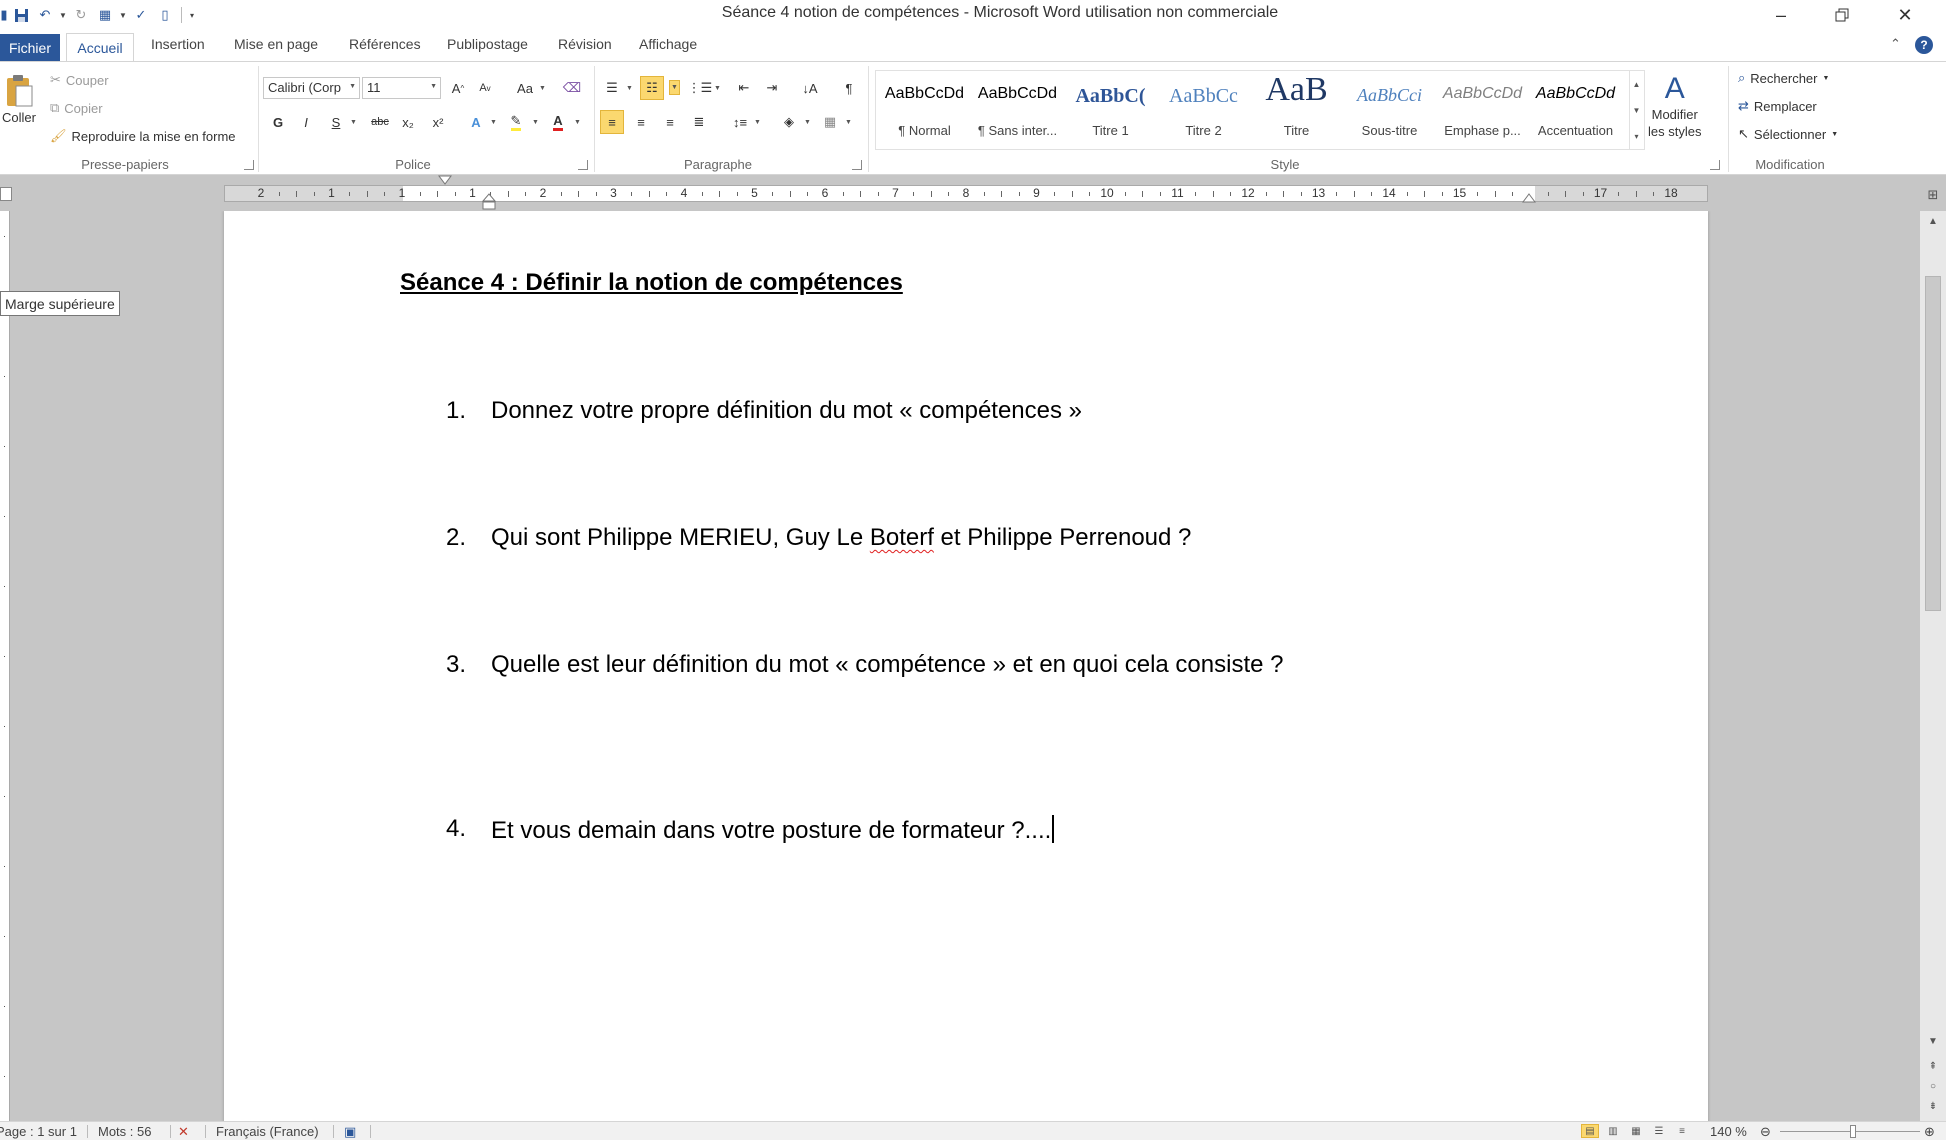  What do you see at coordinates (489, 202) in the screenshot?
I see `hanging-indent-marker` at bounding box center [489, 202].